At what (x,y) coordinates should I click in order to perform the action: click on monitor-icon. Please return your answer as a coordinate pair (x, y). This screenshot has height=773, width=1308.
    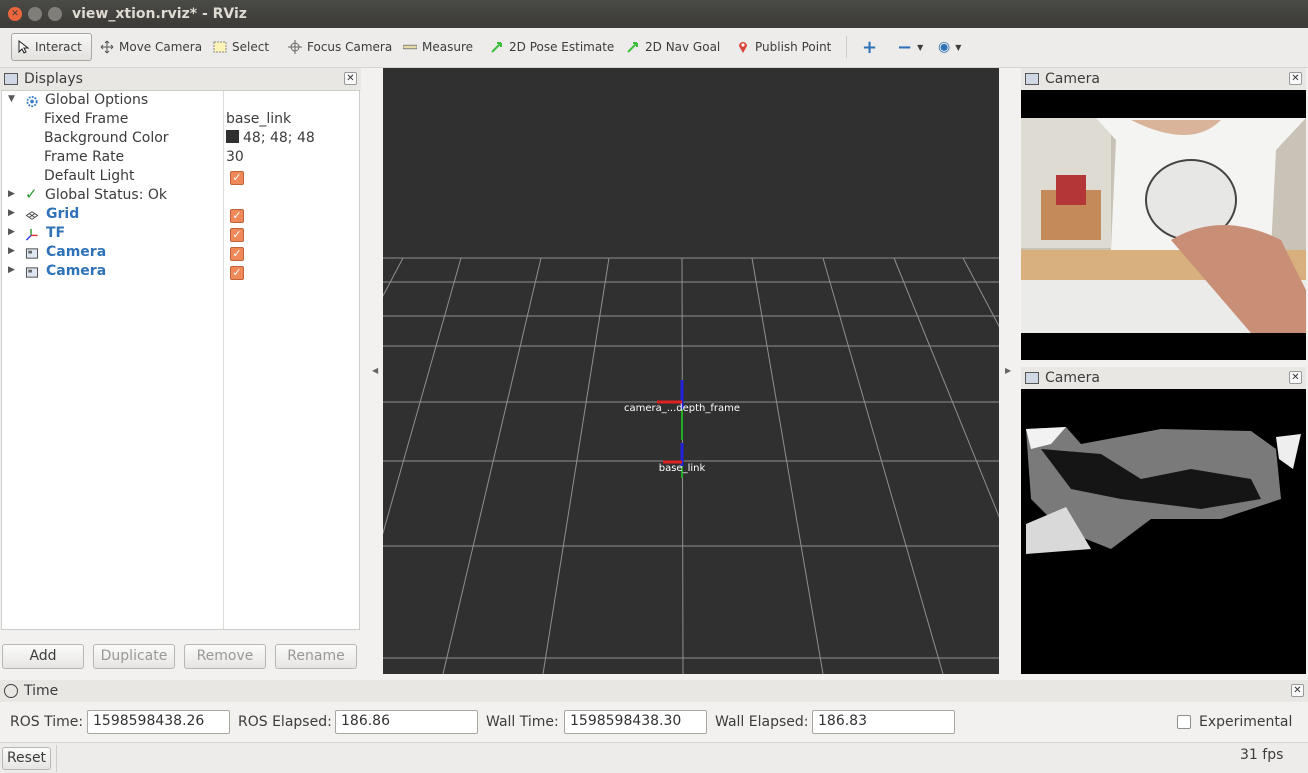
    Looking at the image, I should click on (11, 79).